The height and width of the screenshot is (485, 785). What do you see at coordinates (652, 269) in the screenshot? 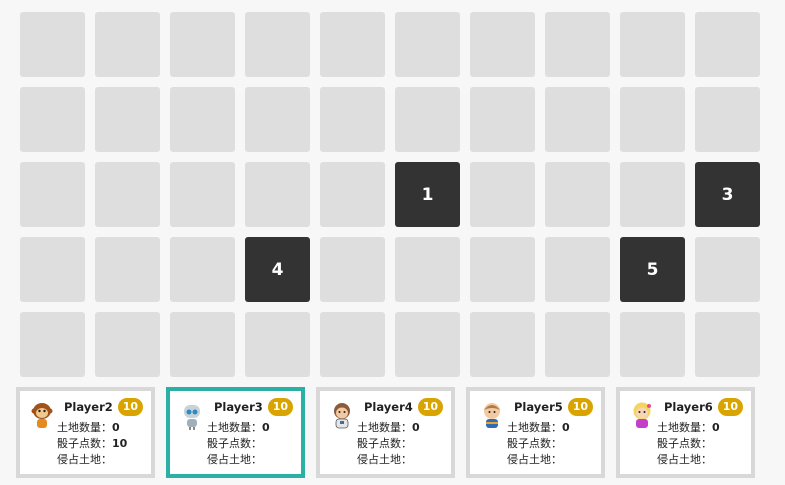
I see `occupied-board-cell: 5` at bounding box center [652, 269].